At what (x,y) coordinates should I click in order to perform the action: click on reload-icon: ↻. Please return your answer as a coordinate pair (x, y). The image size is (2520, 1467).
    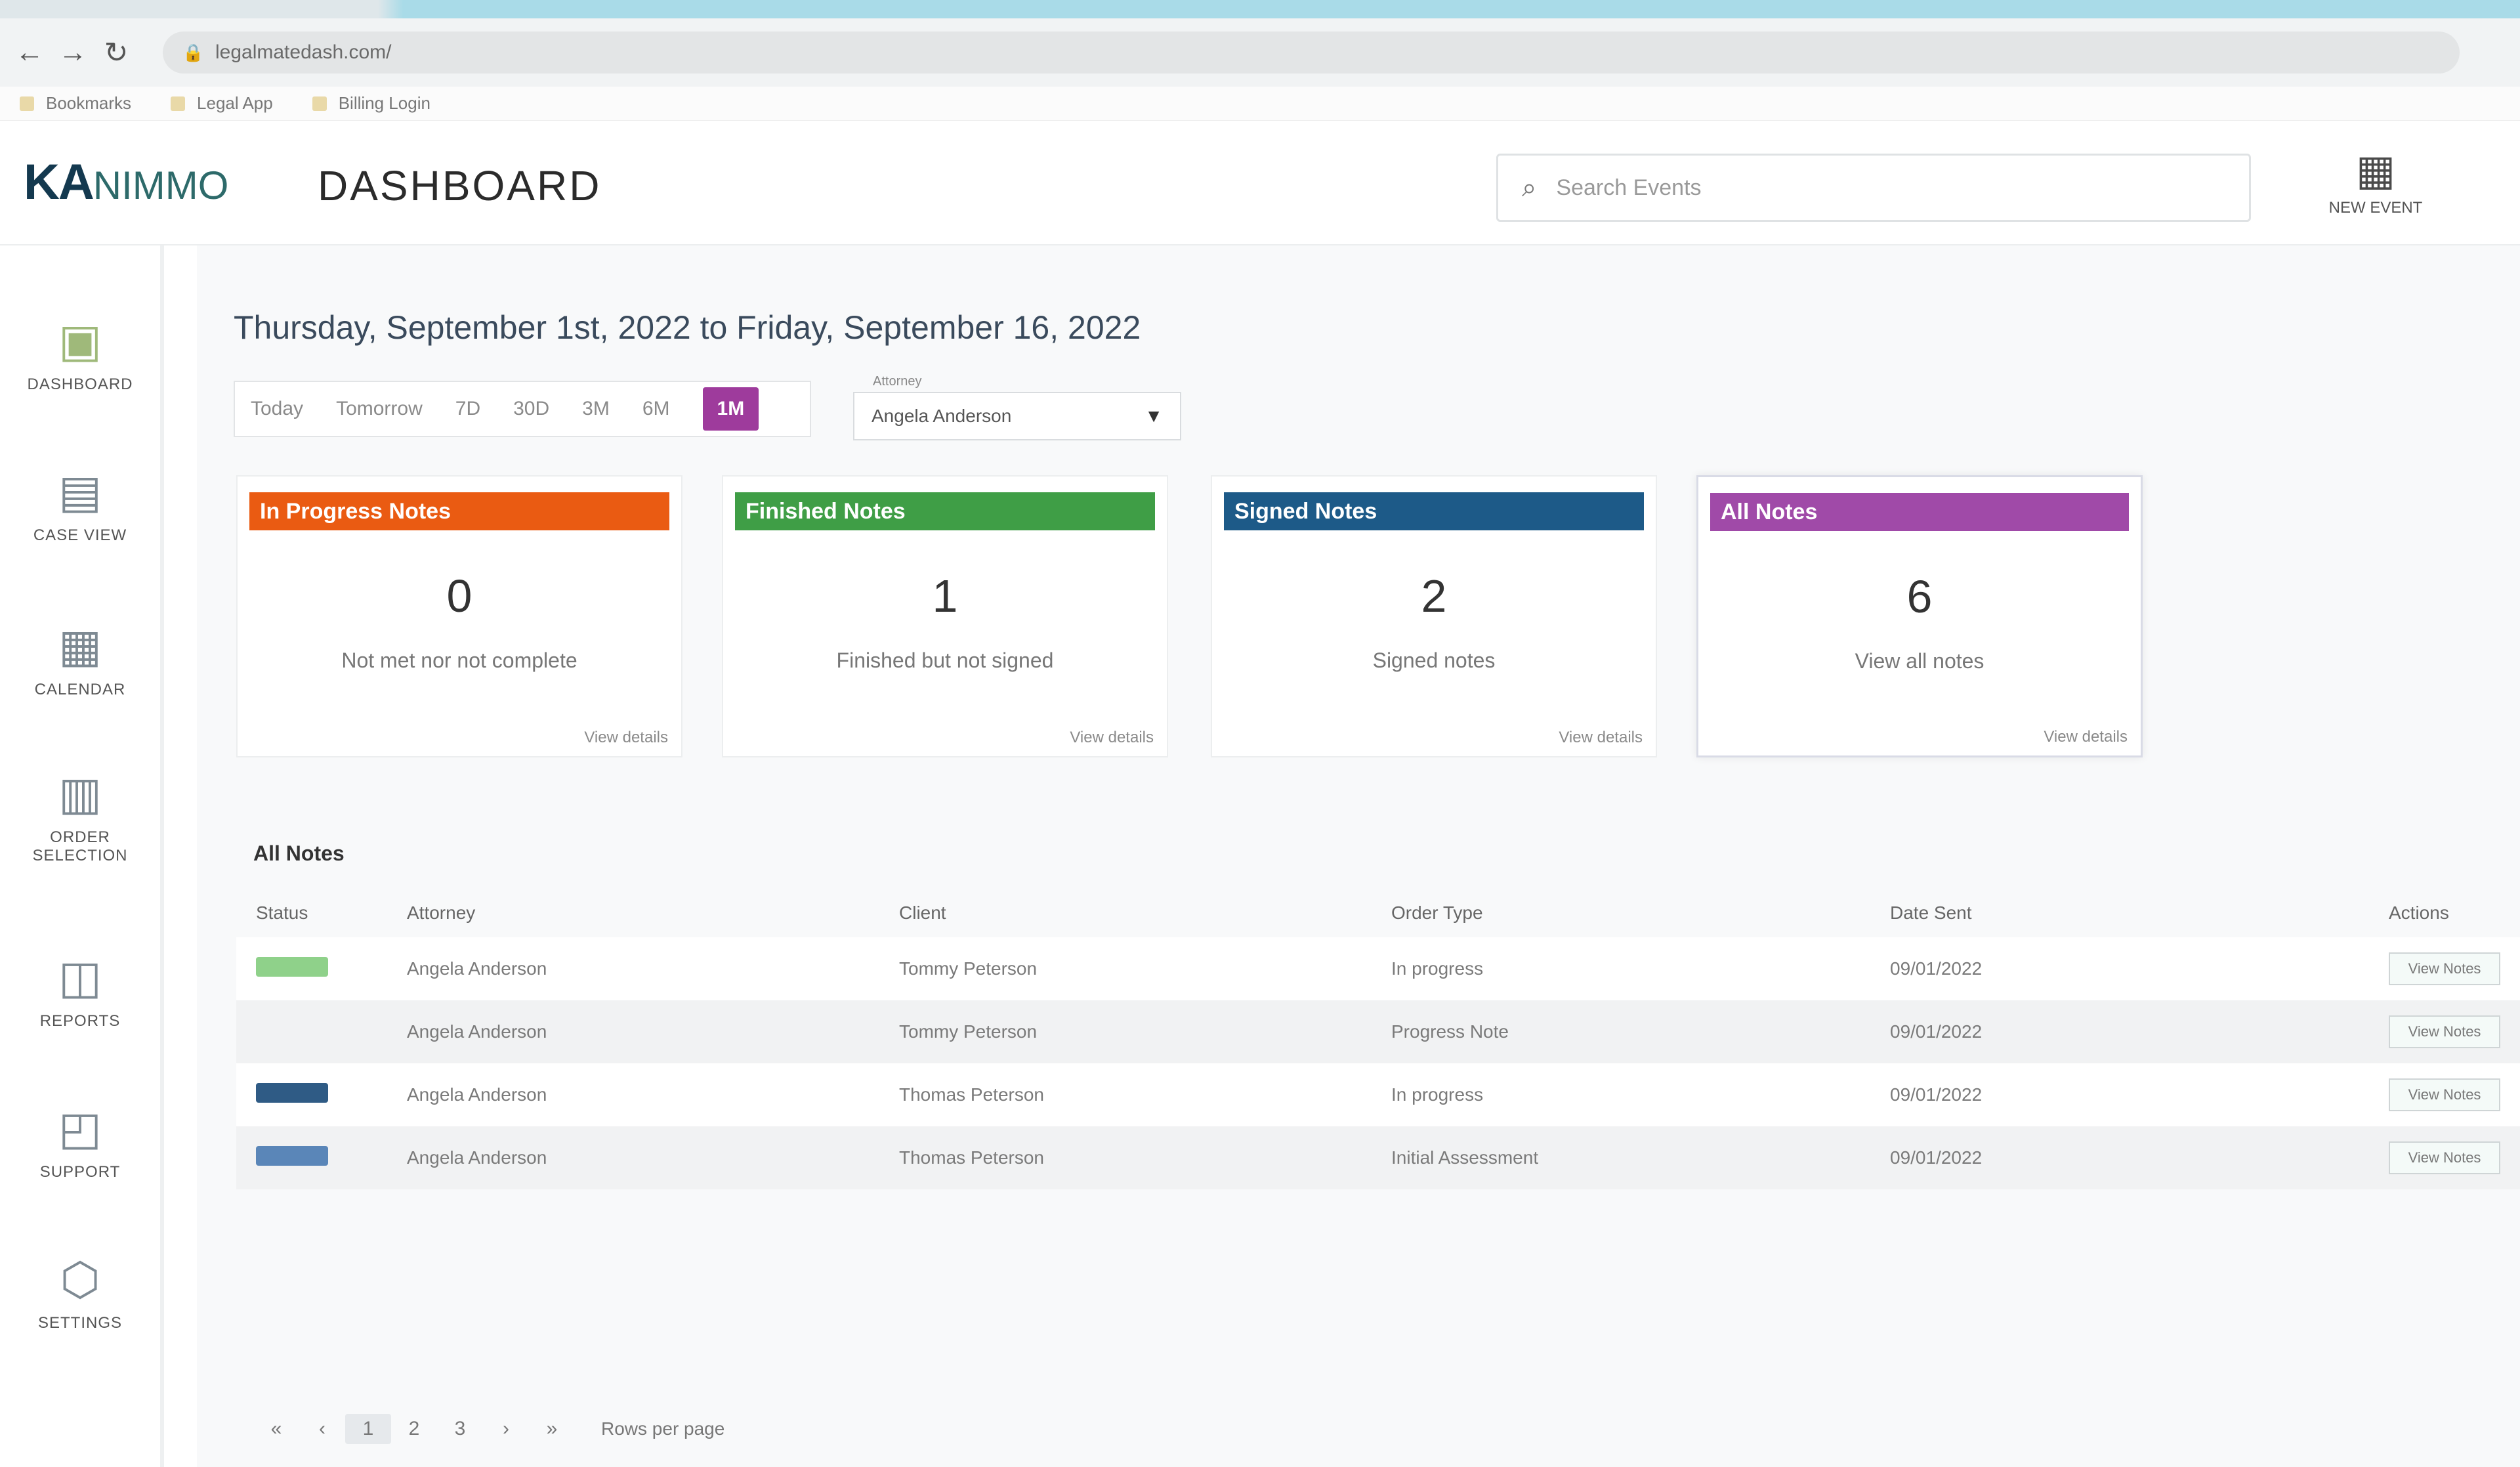
    Looking at the image, I should click on (116, 52).